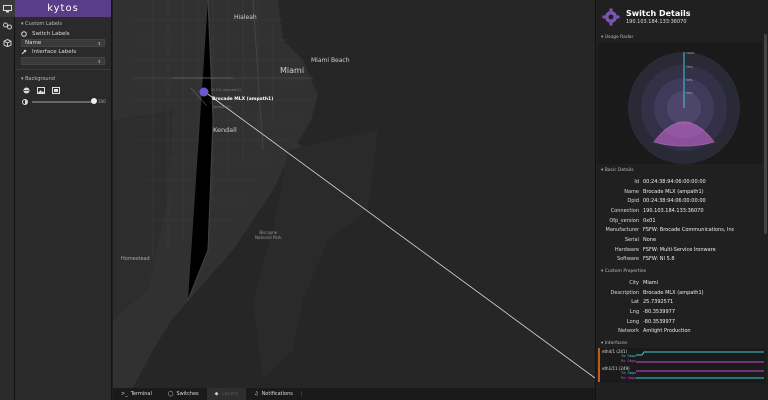 The width and height of the screenshot is (768, 400). What do you see at coordinates (636, 181) in the screenshot?
I see `detail-key: Id` at bounding box center [636, 181].